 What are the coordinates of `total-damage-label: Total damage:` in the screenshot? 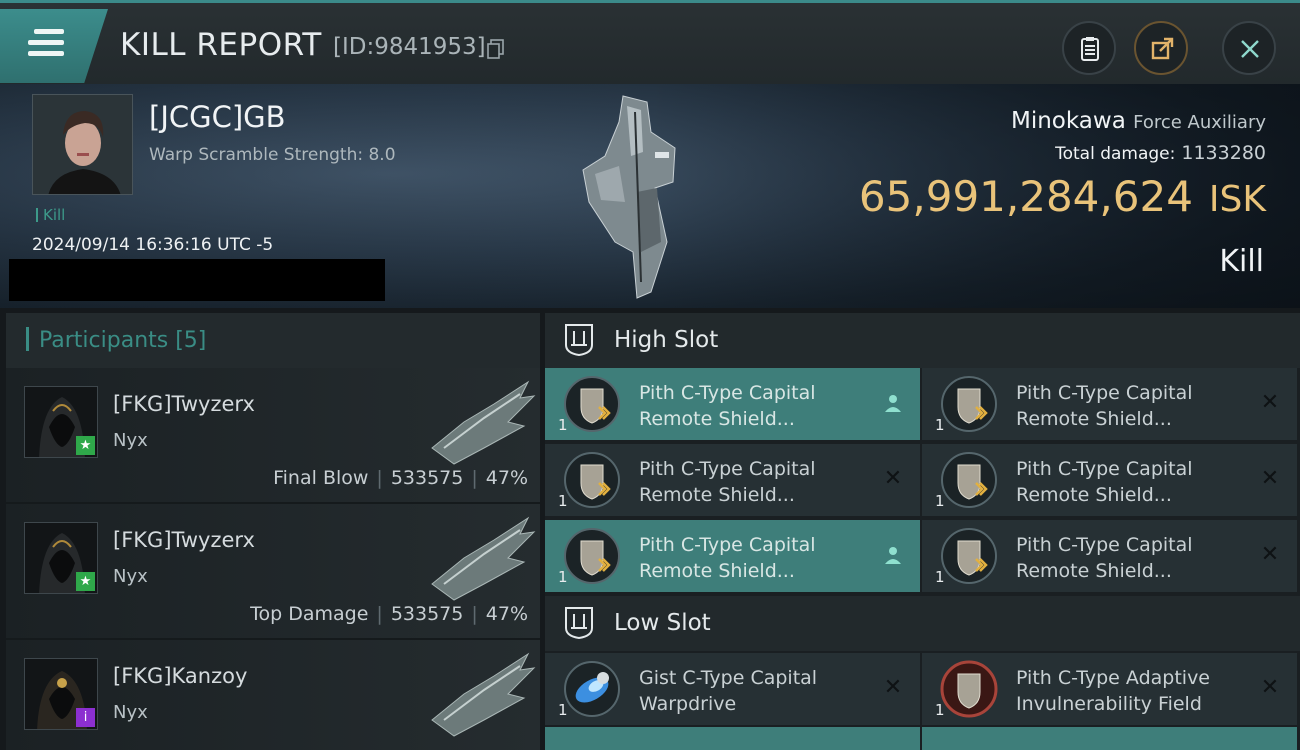 It's located at (1115, 154).